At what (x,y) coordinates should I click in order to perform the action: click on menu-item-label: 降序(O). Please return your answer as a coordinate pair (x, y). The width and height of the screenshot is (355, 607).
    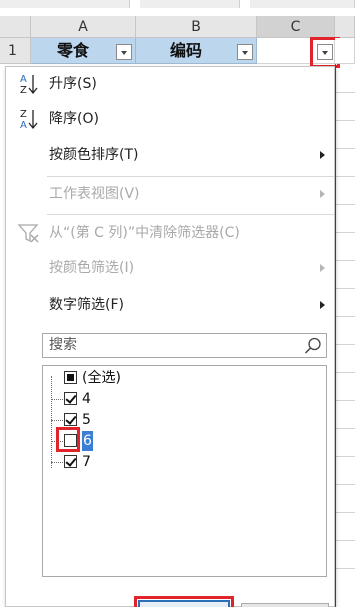
    Looking at the image, I should click on (74, 119).